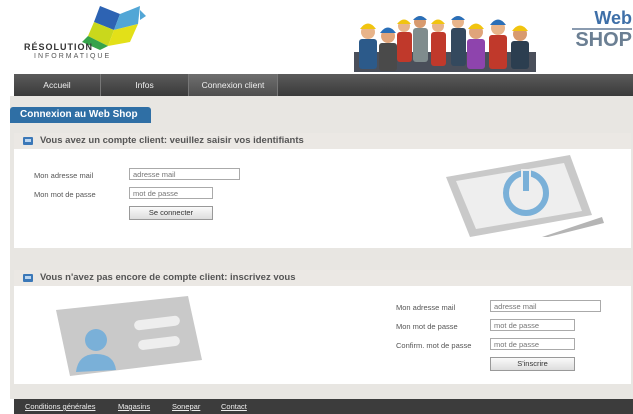  What do you see at coordinates (426, 307) in the screenshot?
I see `register-email-label: Mon adresse mail` at bounding box center [426, 307].